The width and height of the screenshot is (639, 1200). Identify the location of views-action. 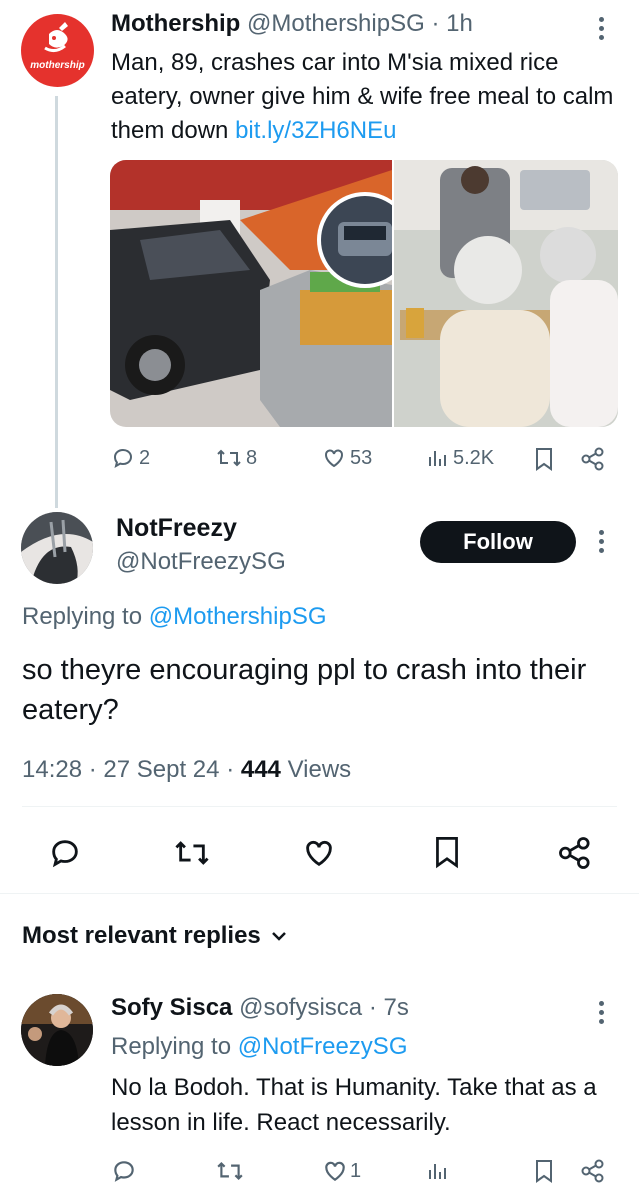
(438, 1171).